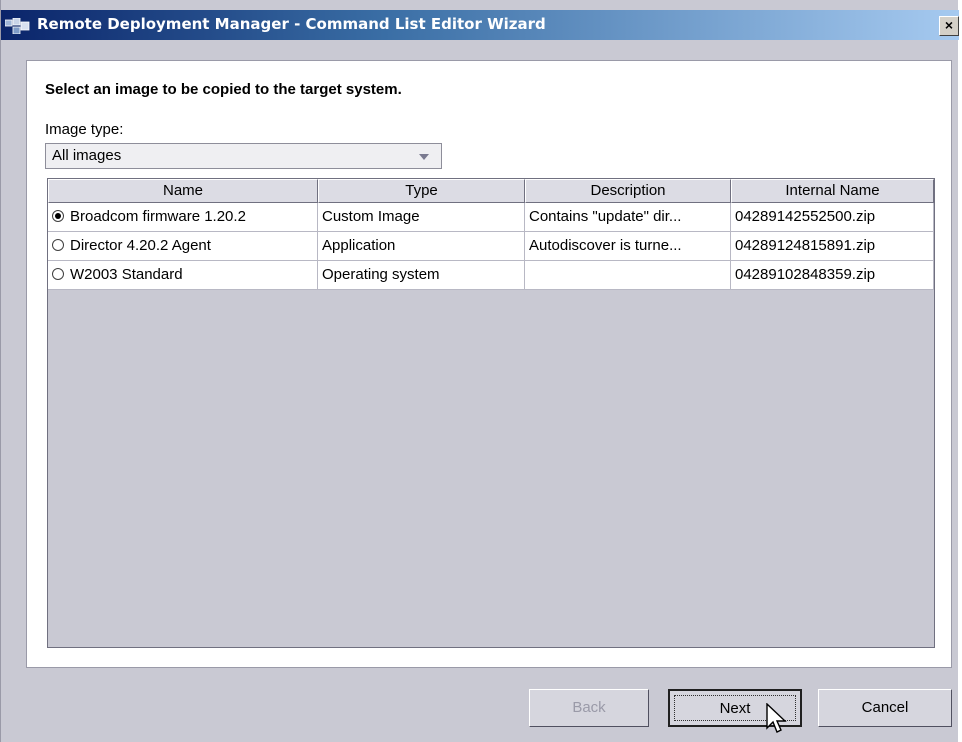 The image size is (962, 742). What do you see at coordinates (58, 216) in the screenshot?
I see `radio-selected-icon` at bounding box center [58, 216].